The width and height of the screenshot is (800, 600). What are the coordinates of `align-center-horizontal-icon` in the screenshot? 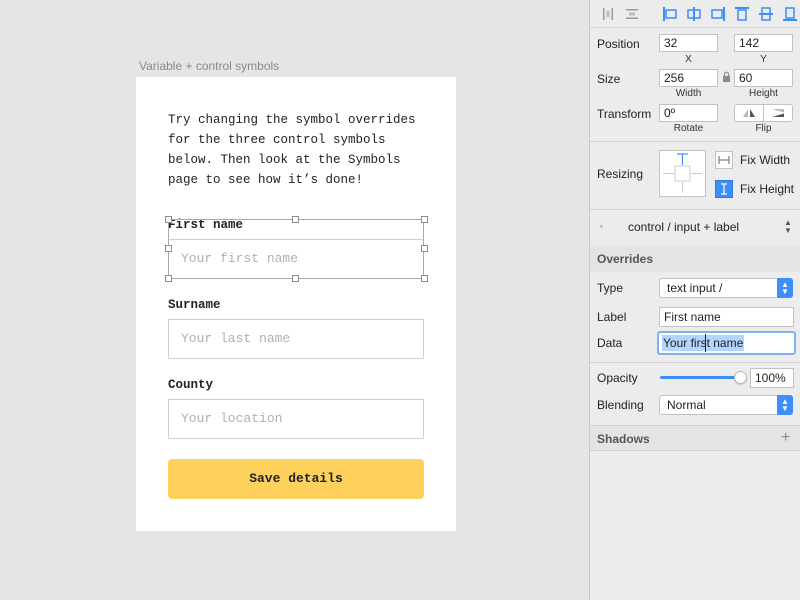 It's located at (694, 14).